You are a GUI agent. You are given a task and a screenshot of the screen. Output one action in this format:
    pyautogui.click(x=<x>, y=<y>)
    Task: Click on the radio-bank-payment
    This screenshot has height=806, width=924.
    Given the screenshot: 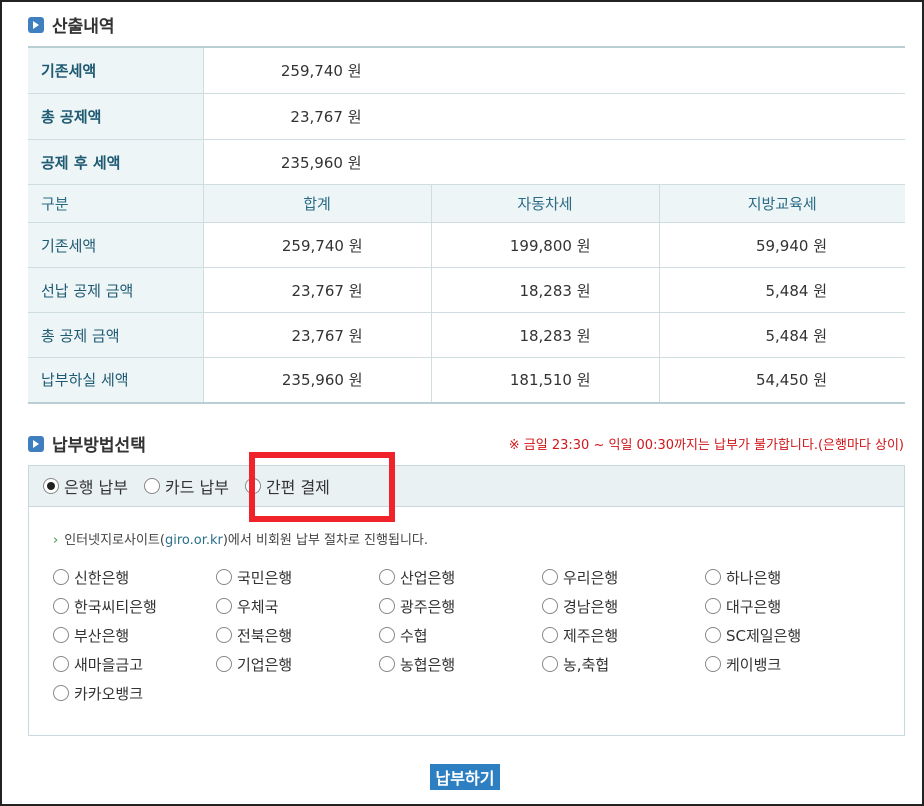 What is the action you would take?
    pyautogui.click(x=51, y=486)
    